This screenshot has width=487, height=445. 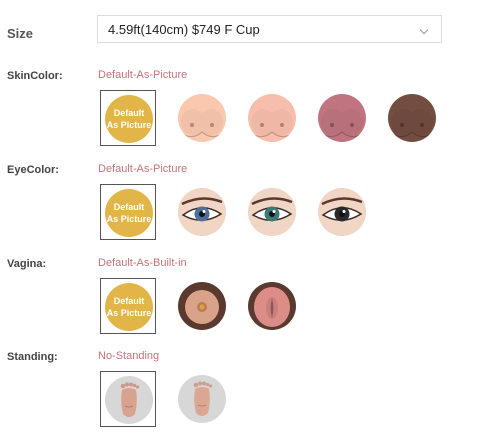 I want to click on eye-swatch-default: Default As Picture, so click(x=128, y=212).